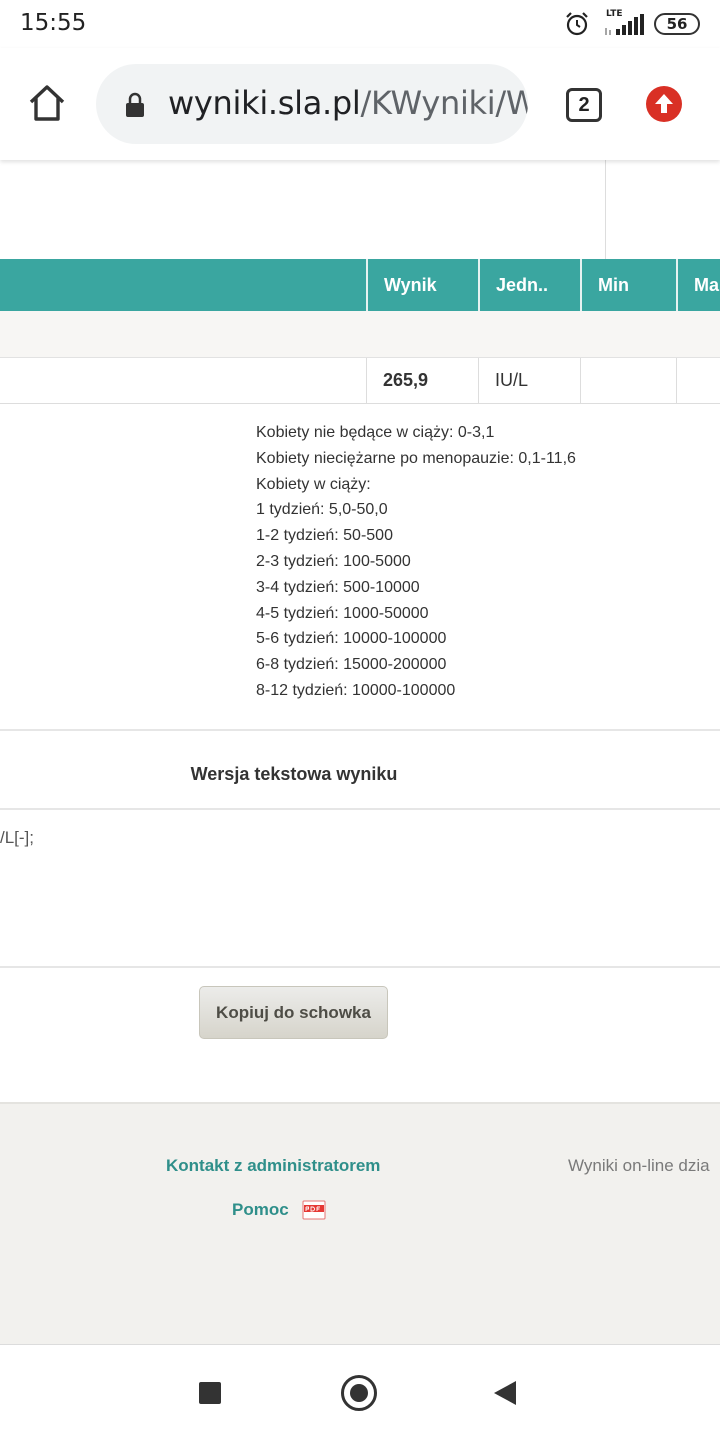  Describe the element at coordinates (338, 587) in the screenshot. I see `norm-line: 3-4 tydzień: 500-10000` at that location.